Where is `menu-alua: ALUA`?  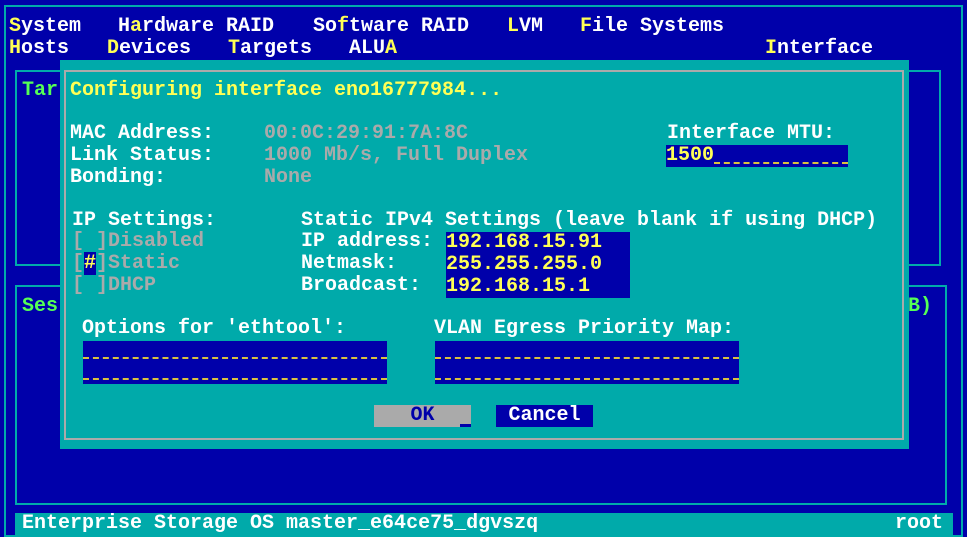 menu-alua: ALUA is located at coordinates (373, 49).